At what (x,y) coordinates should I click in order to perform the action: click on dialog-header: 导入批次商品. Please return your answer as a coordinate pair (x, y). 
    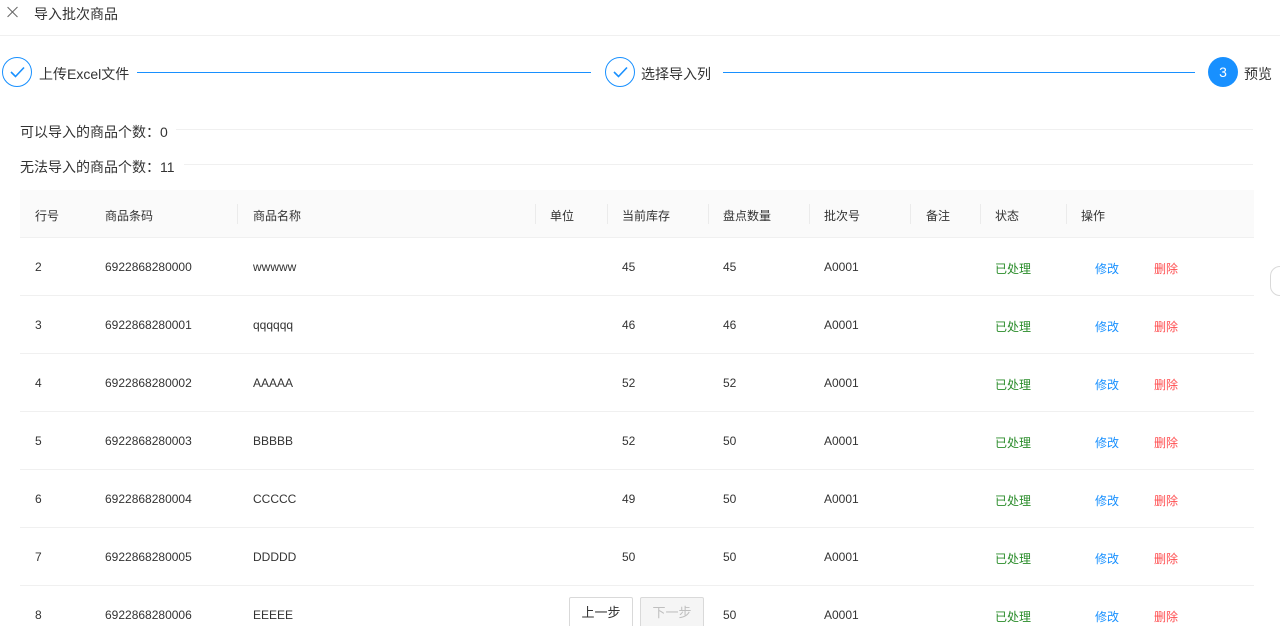
    Looking at the image, I should click on (640, 18).